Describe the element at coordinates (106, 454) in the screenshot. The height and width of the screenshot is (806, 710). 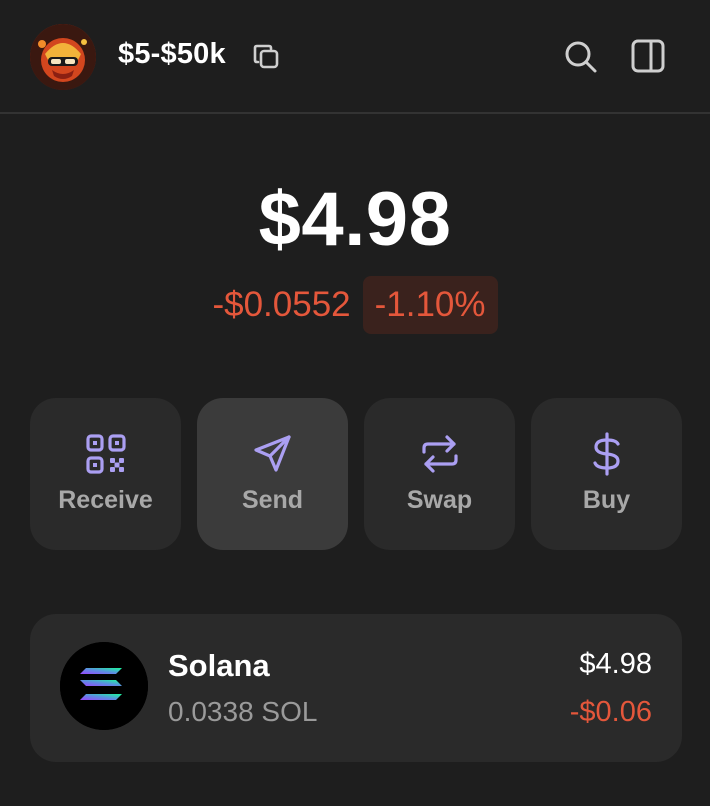
I see `qr-code-icon` at that location.